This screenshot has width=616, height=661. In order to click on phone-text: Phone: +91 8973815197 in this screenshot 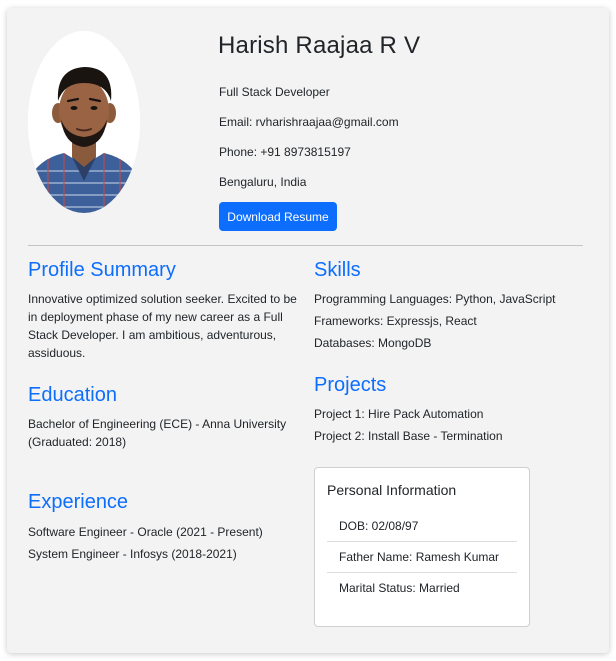, I will do `click(285, 152)`.